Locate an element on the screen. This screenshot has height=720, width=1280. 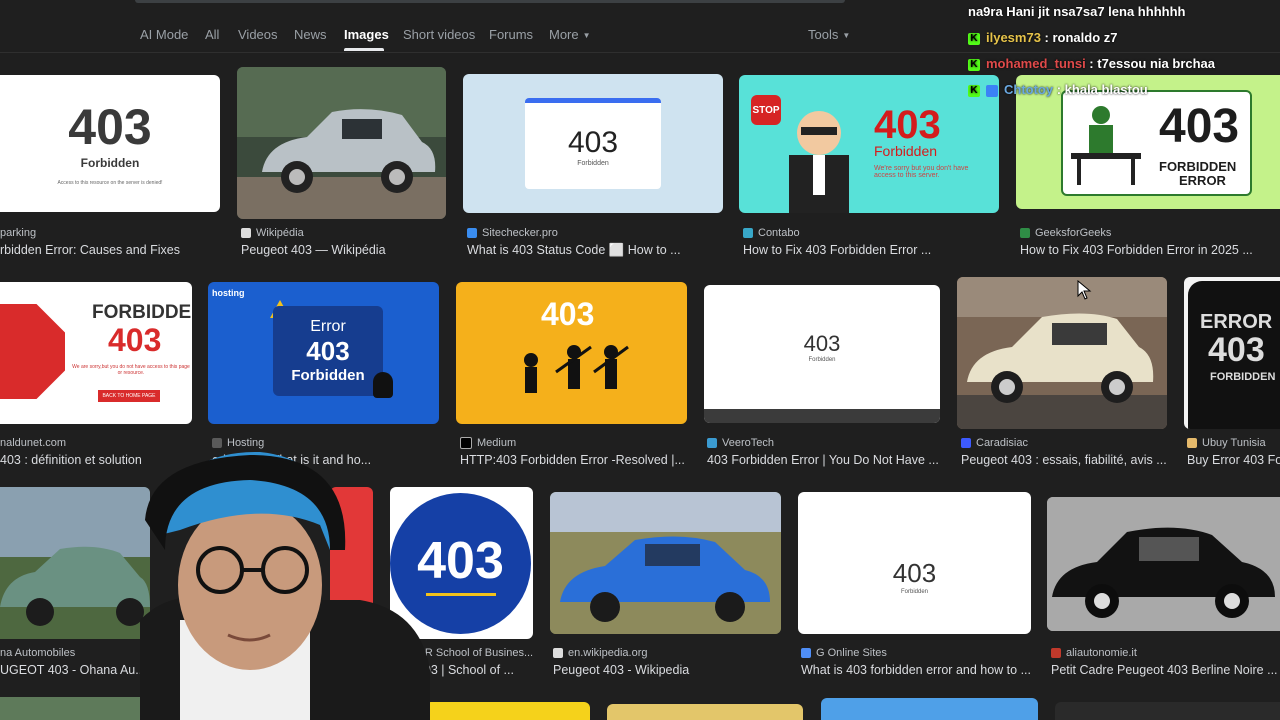
chat-text: : t7essou nia brchaa is located at coordinates (1150, 63).